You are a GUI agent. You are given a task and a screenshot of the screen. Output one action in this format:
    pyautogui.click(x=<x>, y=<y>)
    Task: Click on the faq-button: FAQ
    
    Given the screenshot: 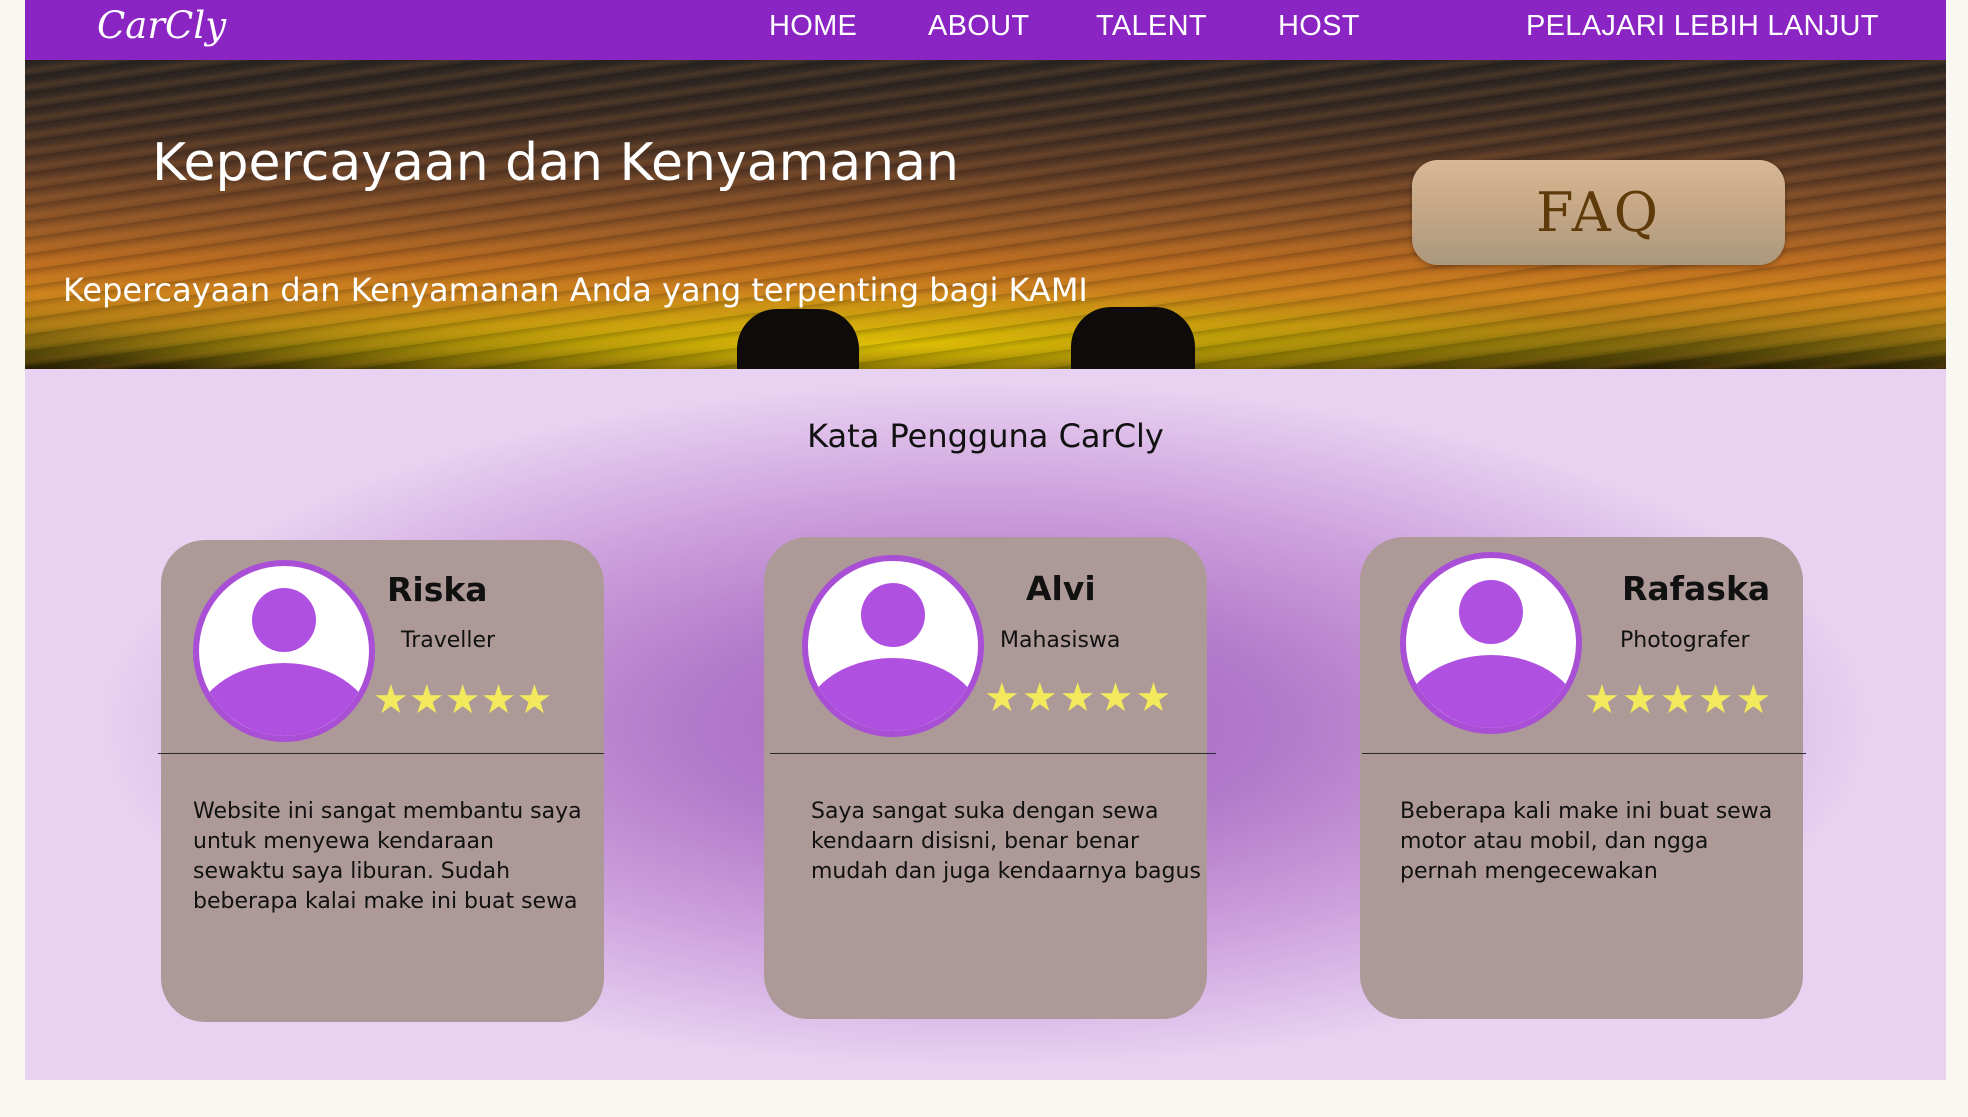 What is the action you would take?
    pyautogui.click(x=1598, y=212)
    